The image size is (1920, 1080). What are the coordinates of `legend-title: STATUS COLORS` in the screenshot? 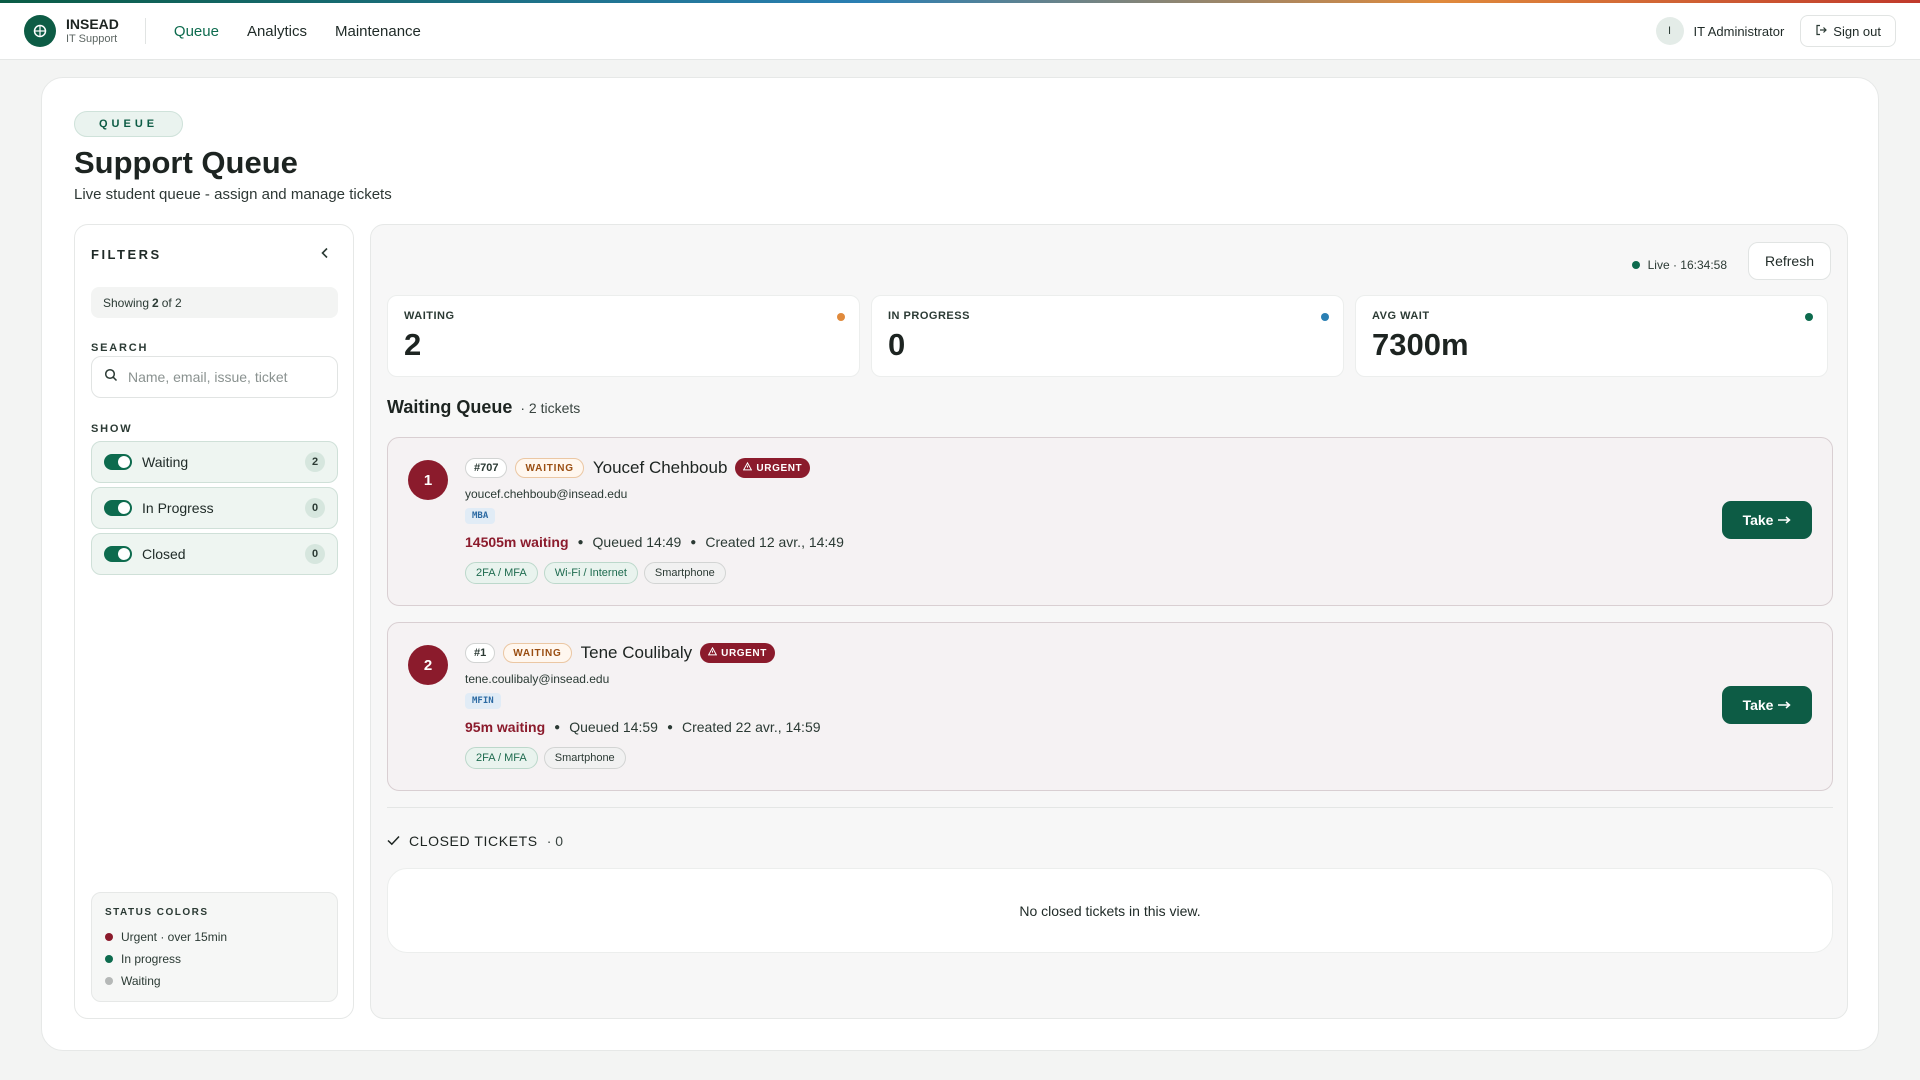 It's located at (157, 912).